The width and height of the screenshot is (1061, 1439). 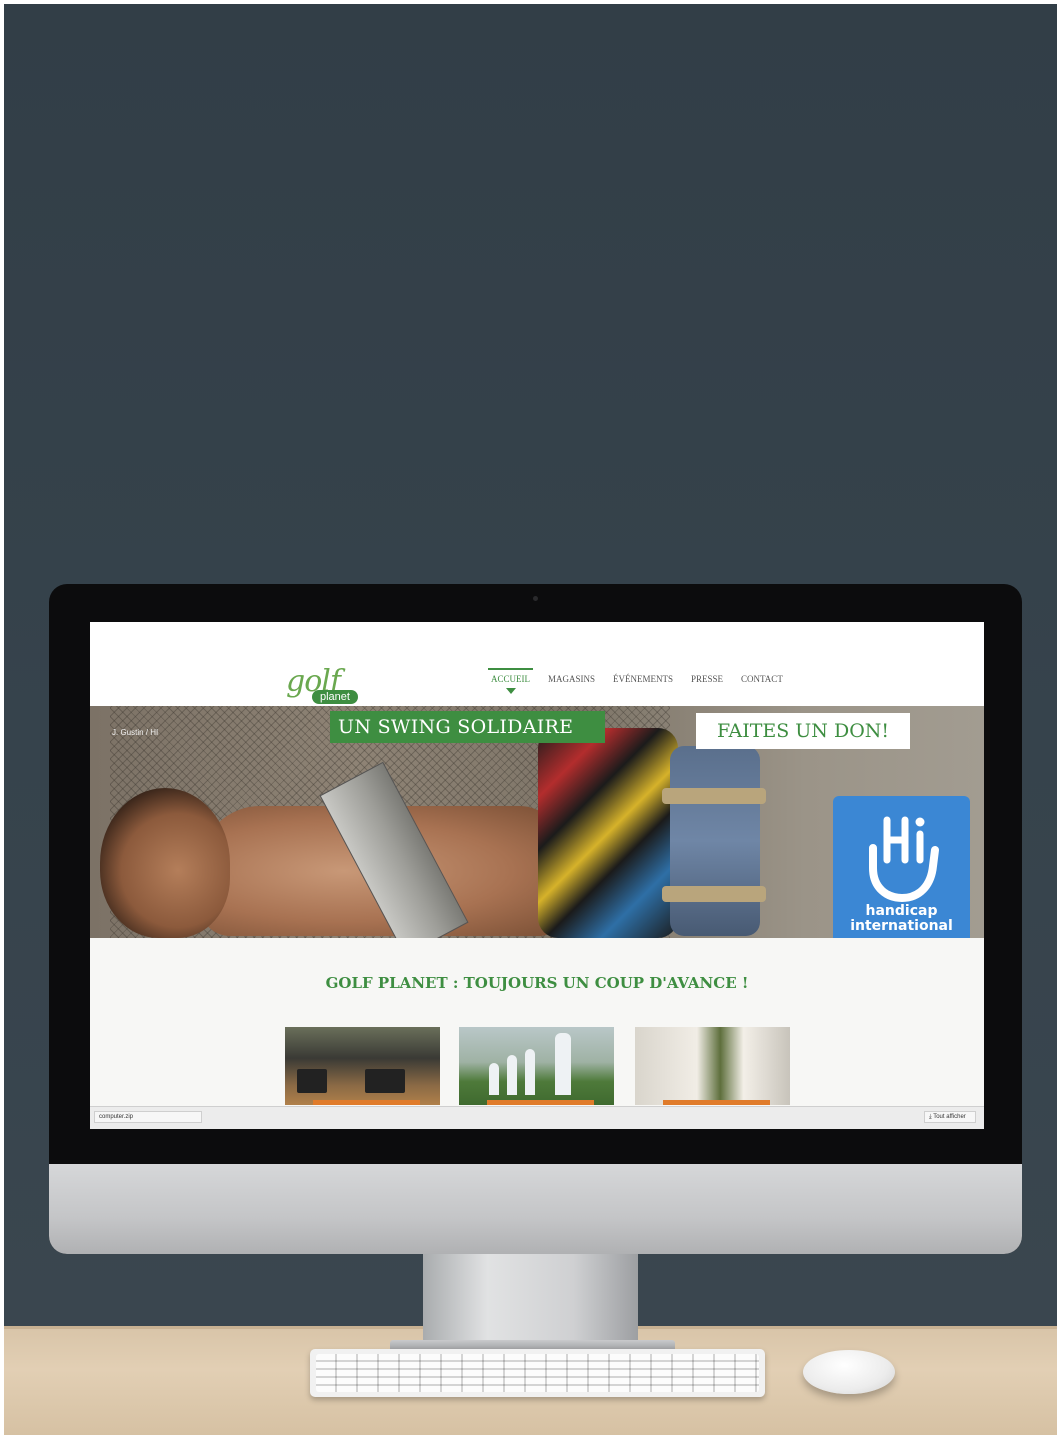 I want to click on handicap-international-badge: handicap international, so click(x=901, y=867).